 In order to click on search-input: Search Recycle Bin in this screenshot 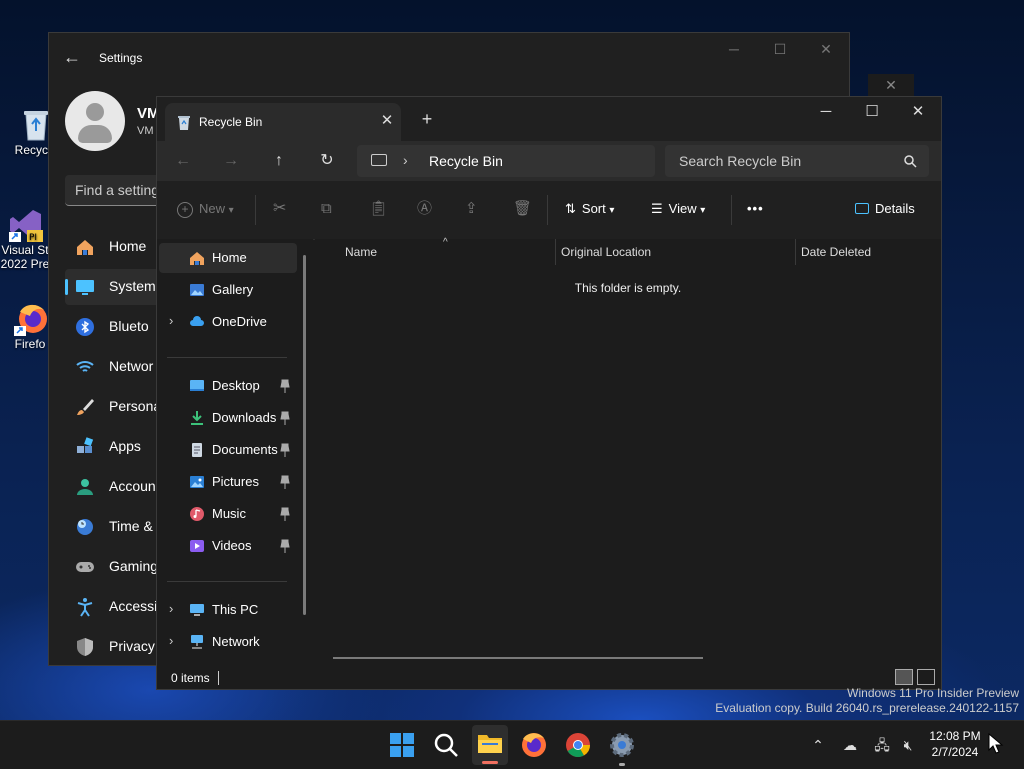, I will do `click(797, 161)`.